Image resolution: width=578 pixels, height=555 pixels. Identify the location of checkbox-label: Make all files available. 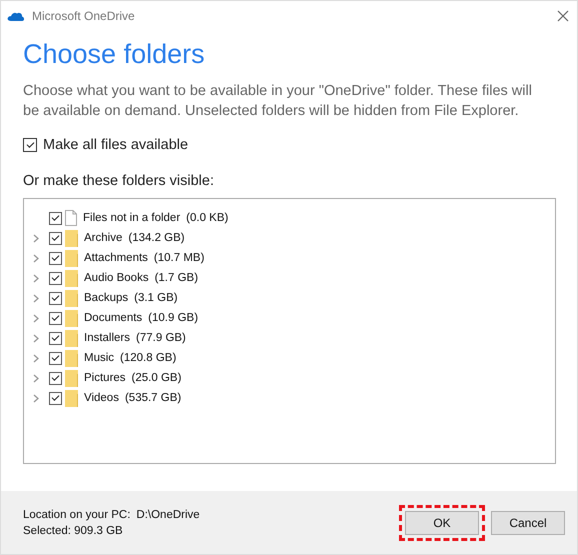
(115, 145).